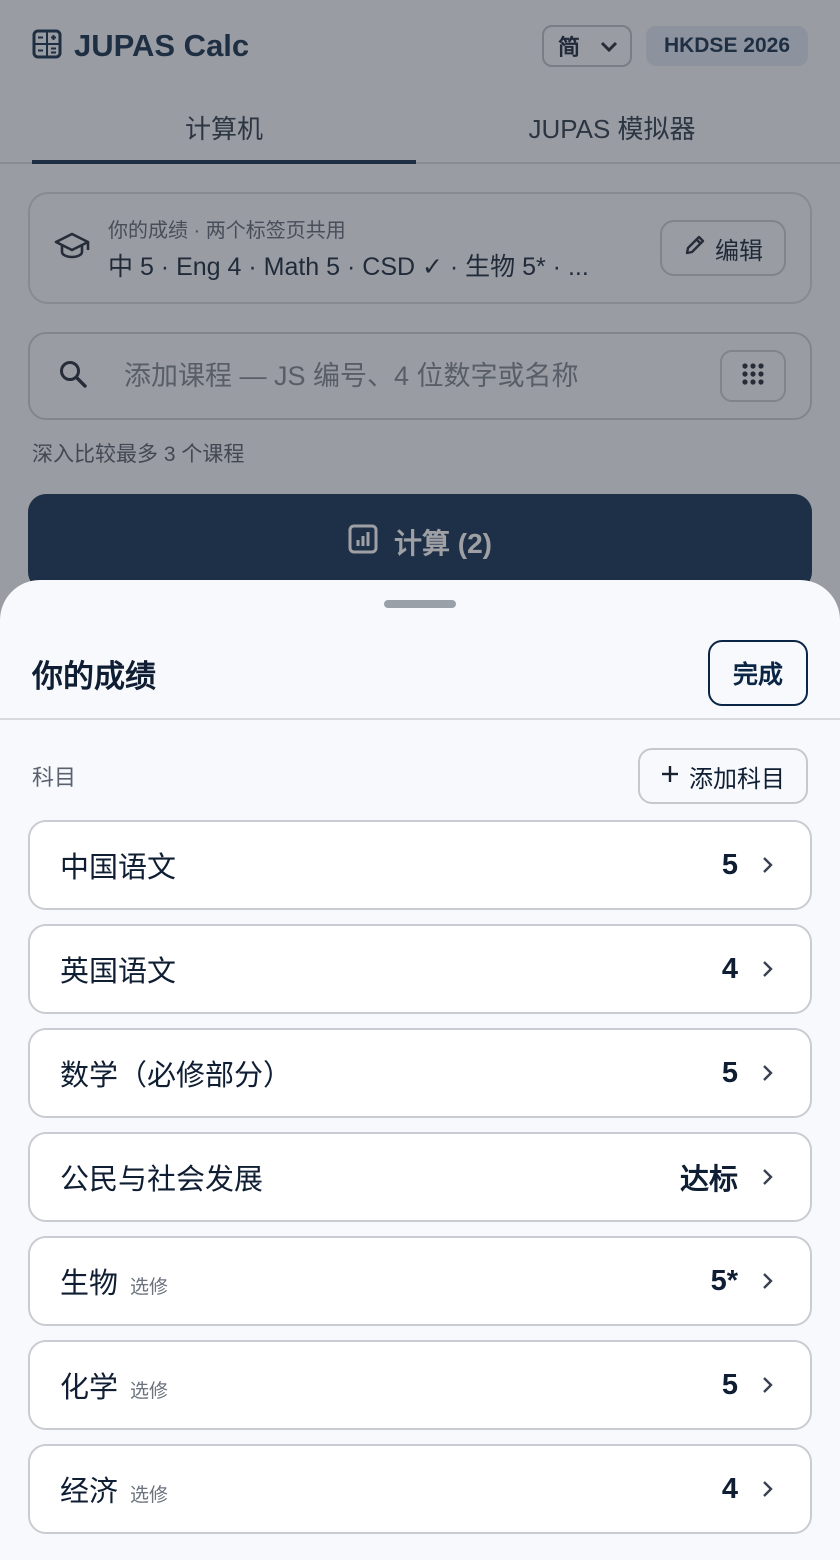  Describe the element at coordinates (758, 673) in the screenshot. I see `done-button: 完成` at that location.